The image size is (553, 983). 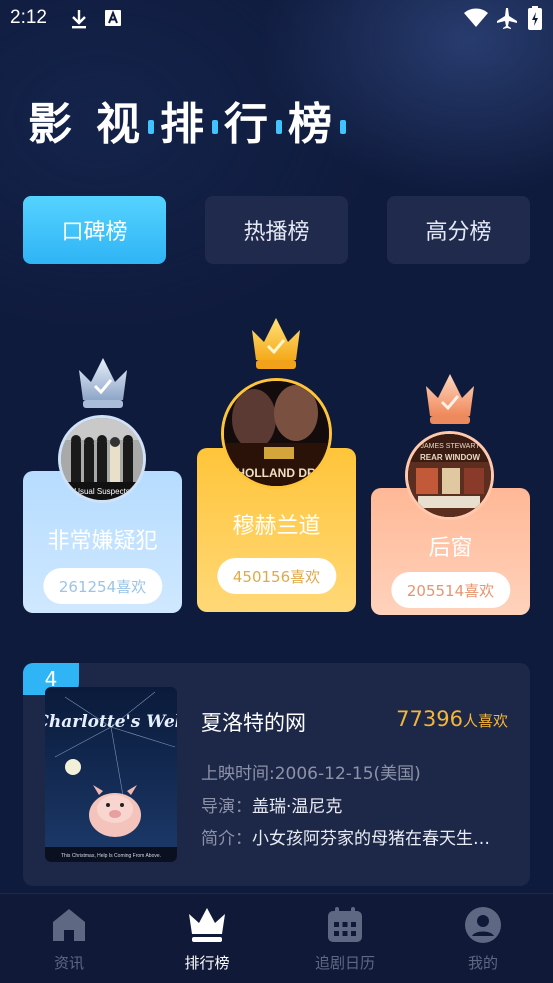 I want to click on wifi-icon, so click(x=476, y=20).